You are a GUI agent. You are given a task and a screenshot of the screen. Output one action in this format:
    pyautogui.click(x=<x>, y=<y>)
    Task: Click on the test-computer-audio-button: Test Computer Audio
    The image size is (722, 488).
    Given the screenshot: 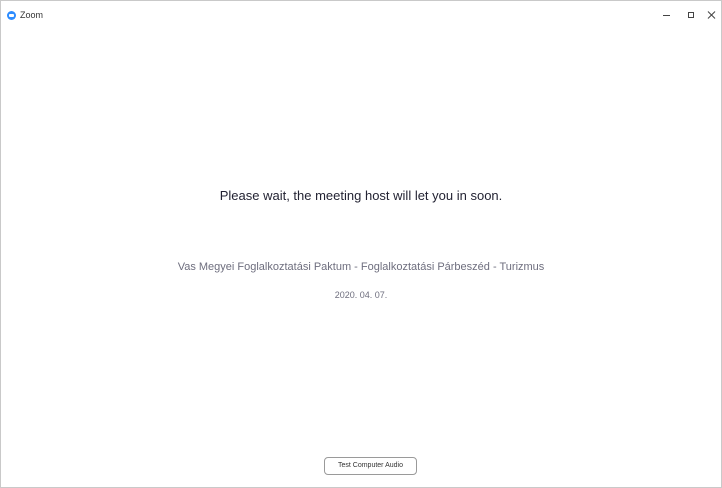 What is the action you would take?
    pyautogui.click(x=370, y=466)
    